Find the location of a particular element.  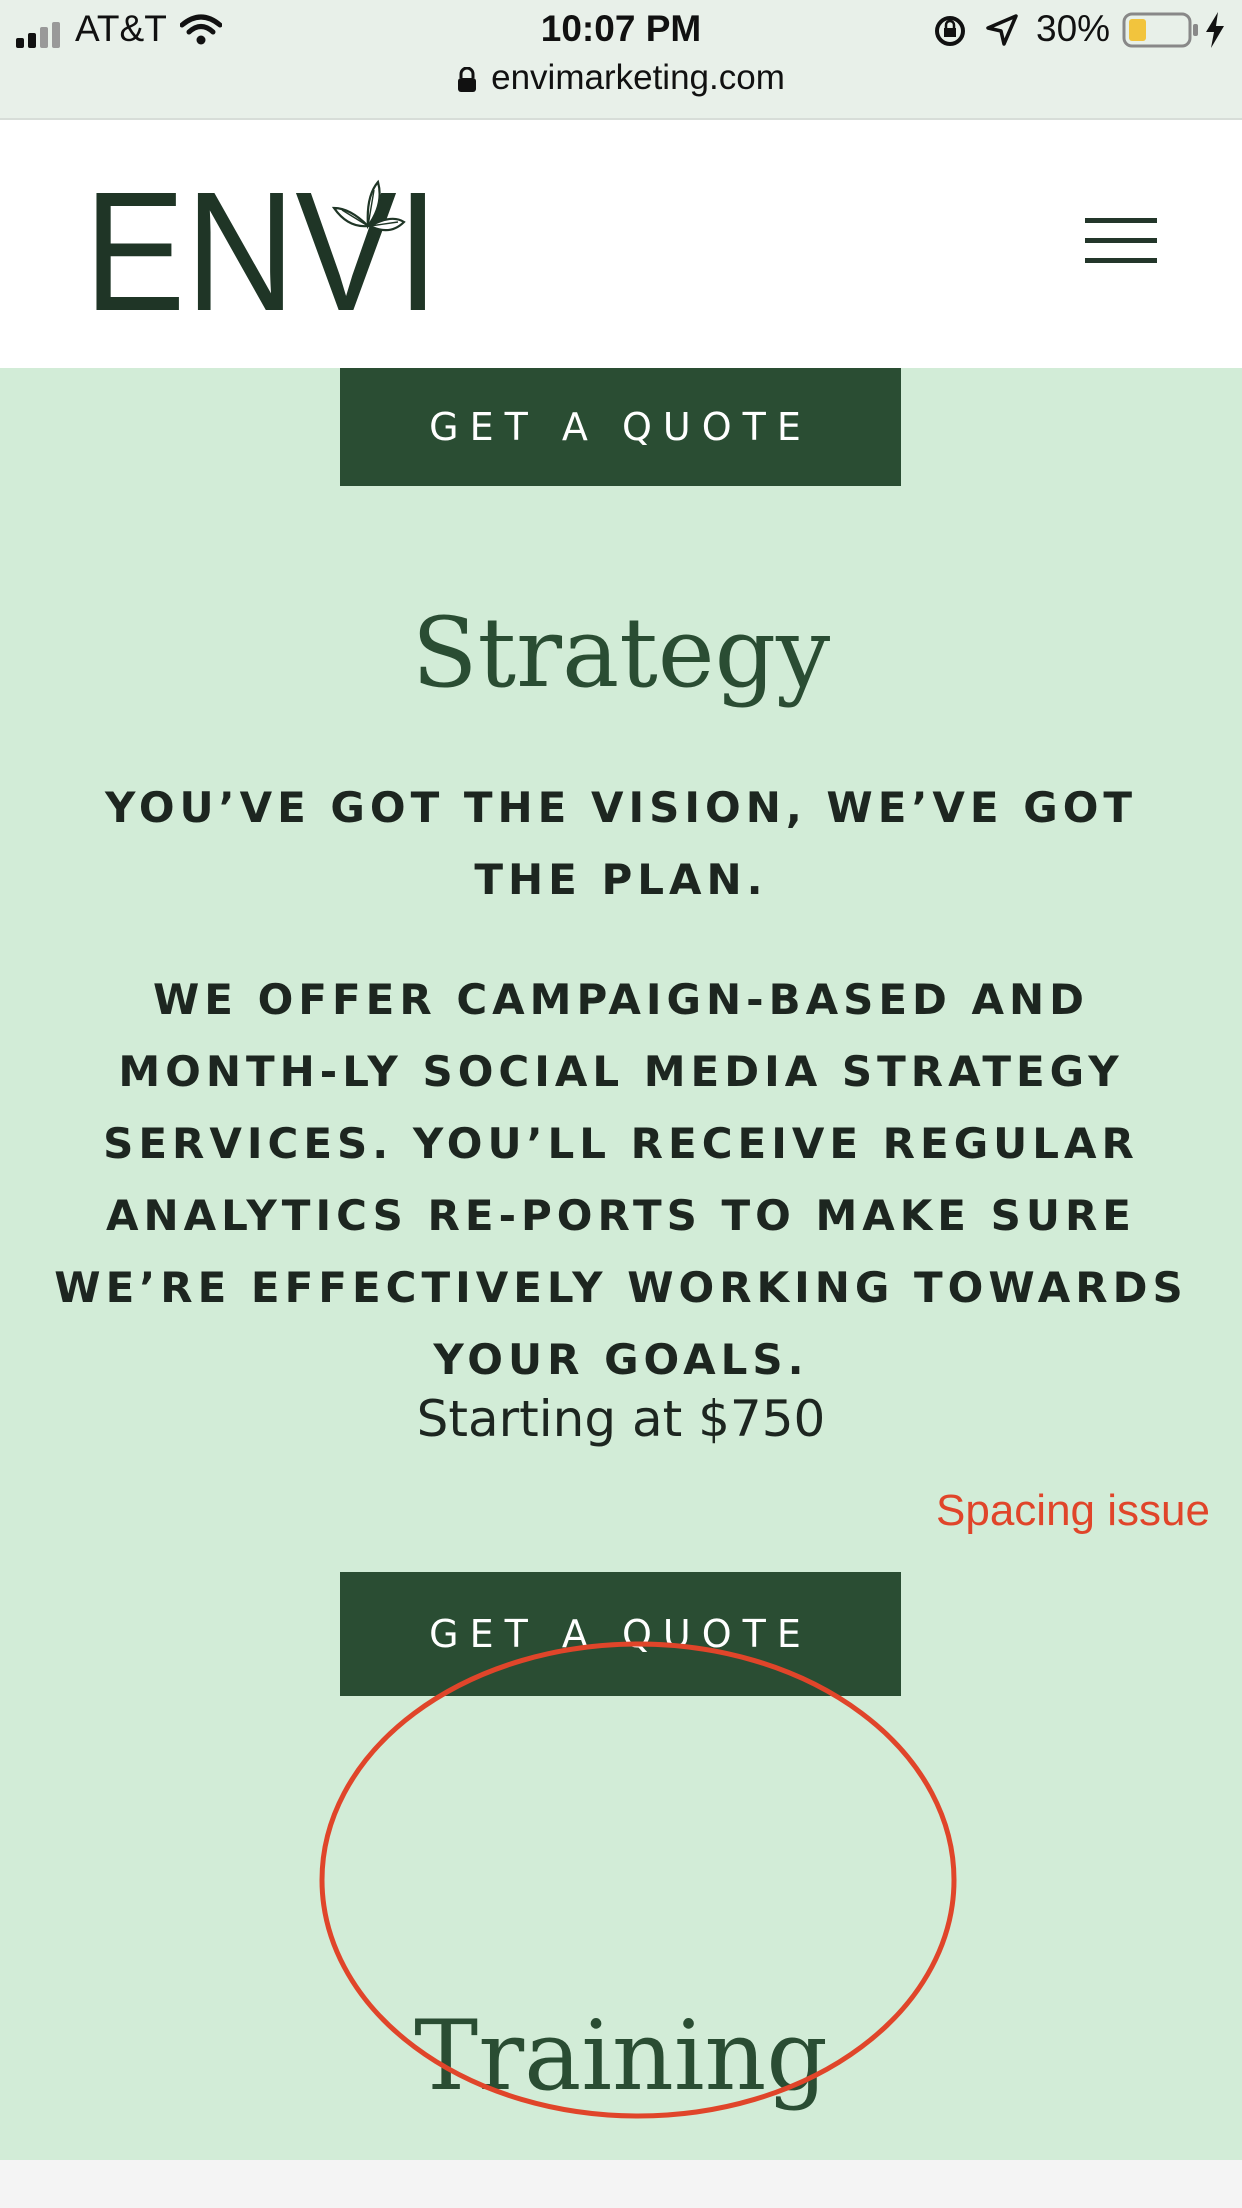

annotation-label: Spacing issue is located at coordinates (1073, 1510).